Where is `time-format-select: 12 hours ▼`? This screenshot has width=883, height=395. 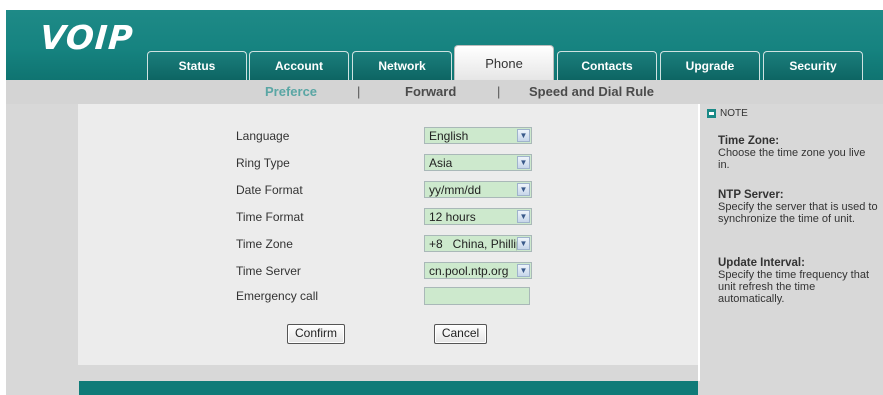 time-format-select: 12 hours ▼ is located at coordinates (478, 216).